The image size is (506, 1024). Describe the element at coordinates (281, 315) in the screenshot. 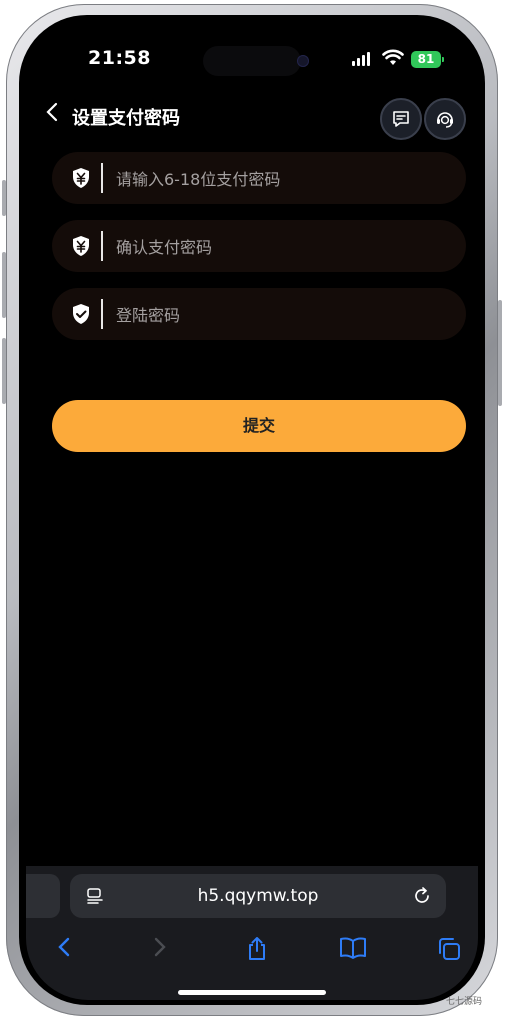

I see `login-password-input` at that location.